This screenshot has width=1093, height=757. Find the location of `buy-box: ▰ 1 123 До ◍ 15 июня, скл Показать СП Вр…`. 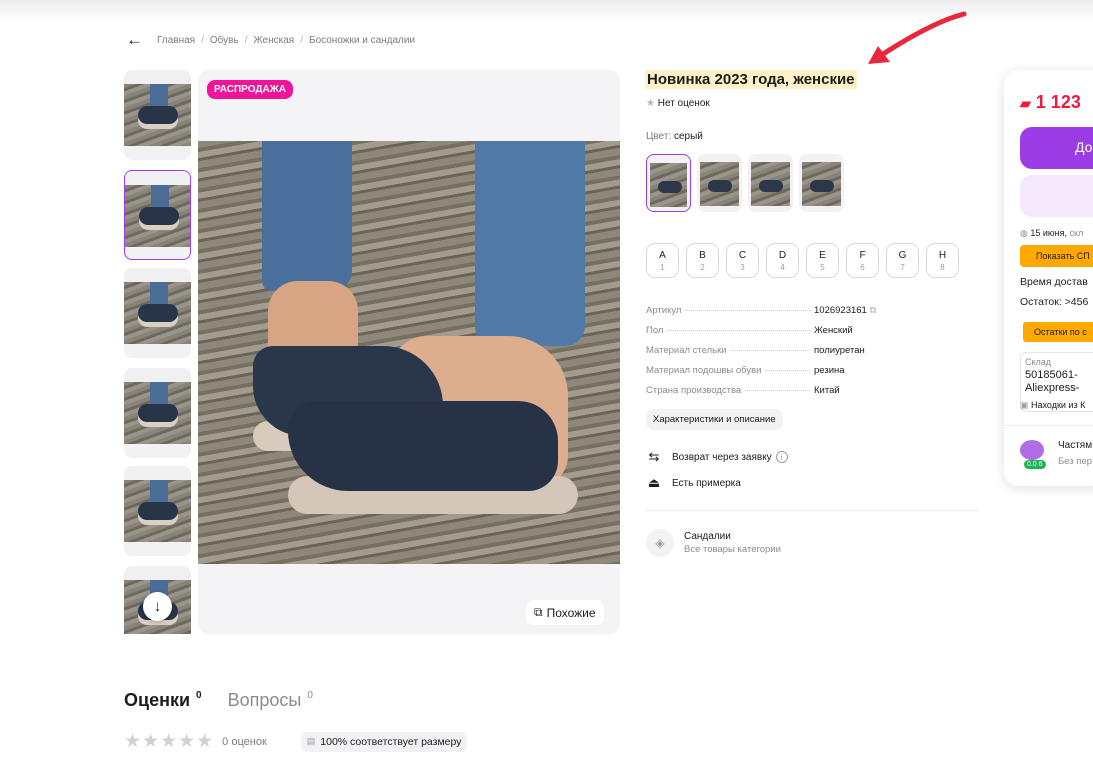

buy-box: ▰ 1 123 До ◍ 15 июня, скл Показать СП Вр… is located at coordinates (1048, 278).